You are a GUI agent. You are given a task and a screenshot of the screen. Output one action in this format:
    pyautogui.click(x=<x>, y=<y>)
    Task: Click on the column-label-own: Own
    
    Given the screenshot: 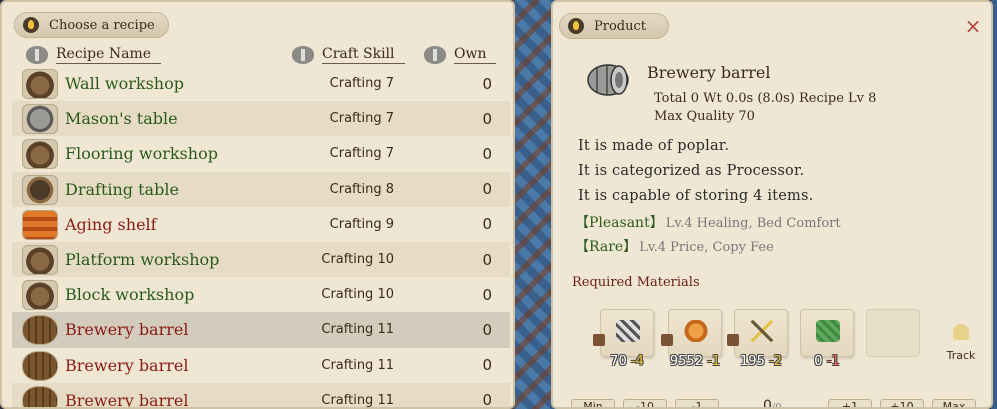 What is the action you would take?
    pyautogui.click(x=475, y=55)
    